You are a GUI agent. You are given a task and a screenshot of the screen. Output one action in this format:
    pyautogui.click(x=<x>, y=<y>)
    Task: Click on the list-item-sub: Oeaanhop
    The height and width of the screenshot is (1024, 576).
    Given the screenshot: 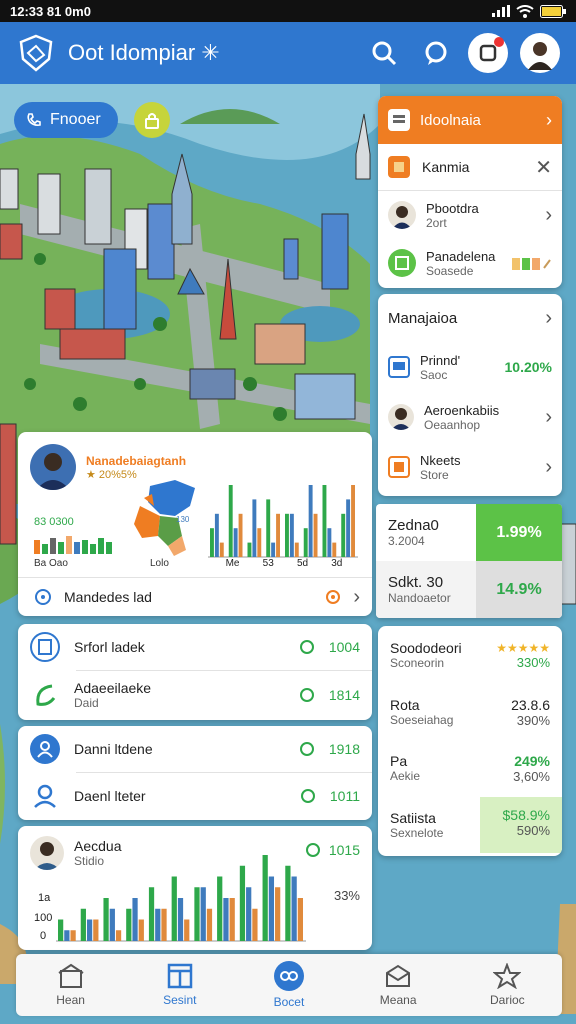 What is the action you would take?
    pyautogui.click(x=452, y=424)
    